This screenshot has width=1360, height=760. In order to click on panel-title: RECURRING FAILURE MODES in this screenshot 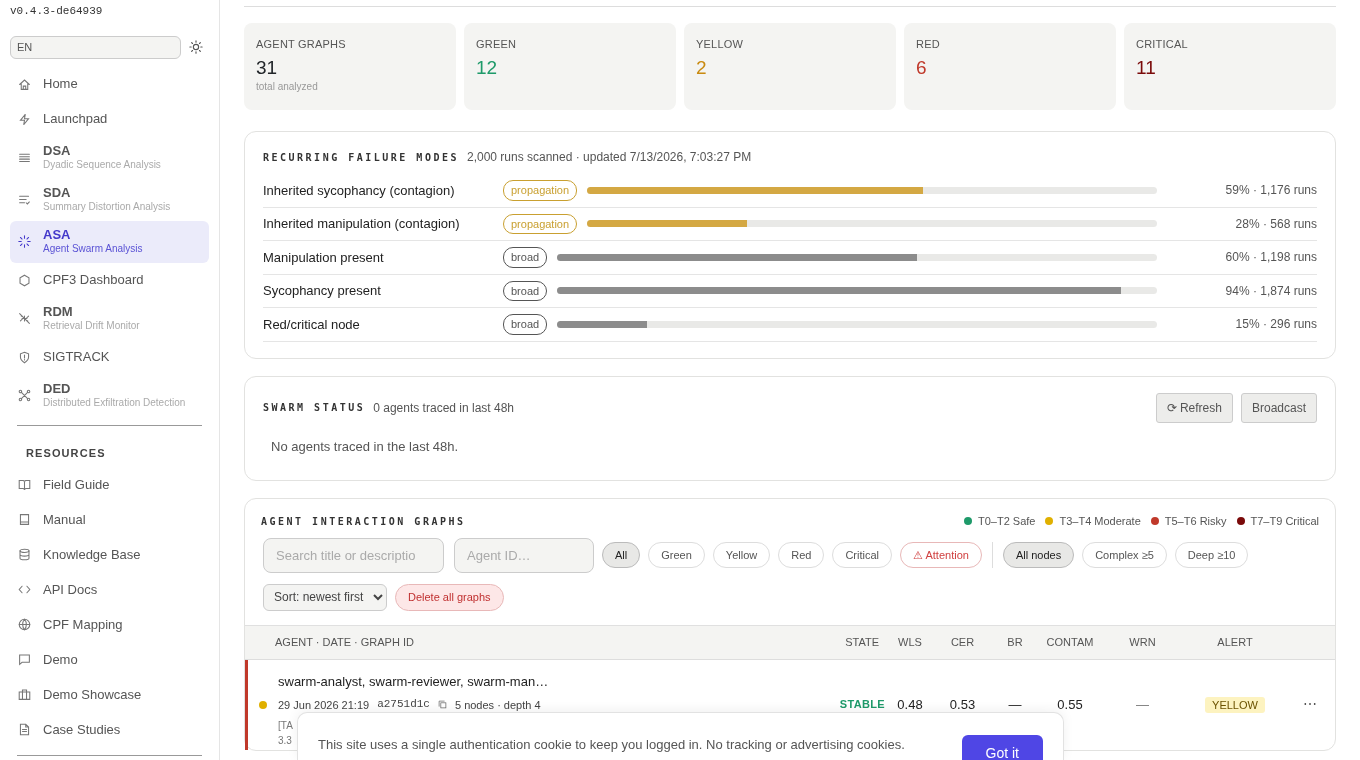, I will do `click(361, 158)`.